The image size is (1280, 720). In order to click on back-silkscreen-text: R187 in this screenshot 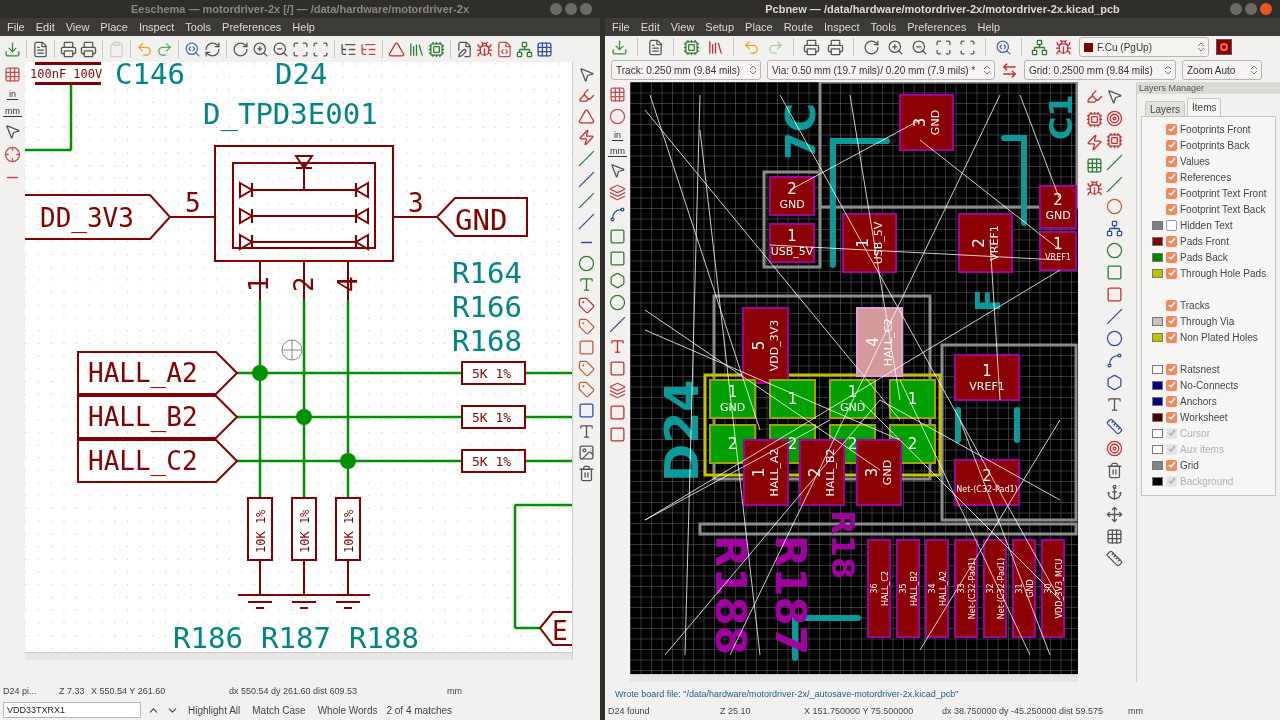, I will do `click(790, 595)`.